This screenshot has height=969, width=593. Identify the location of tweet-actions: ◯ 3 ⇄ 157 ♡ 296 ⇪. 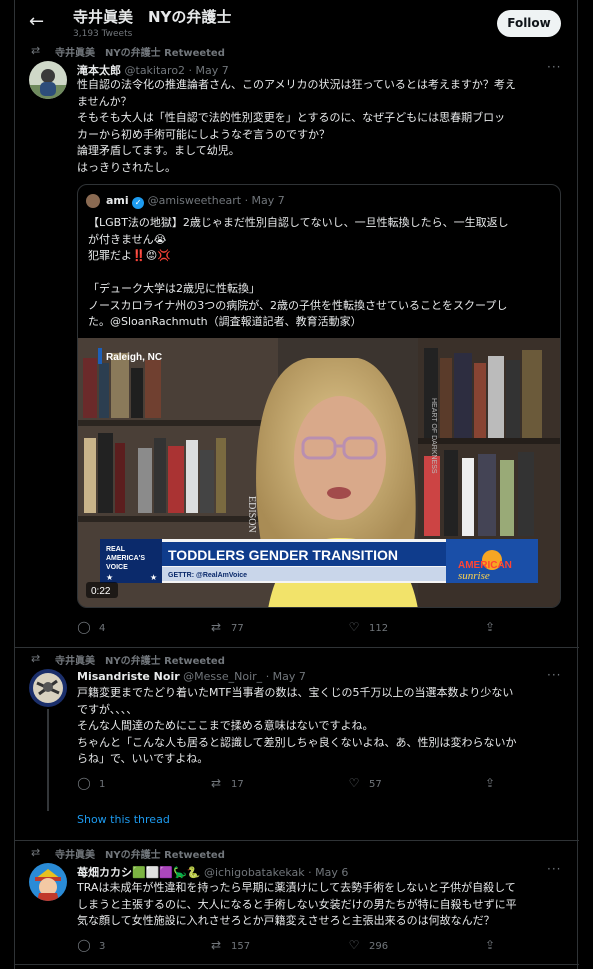
(297, 946).